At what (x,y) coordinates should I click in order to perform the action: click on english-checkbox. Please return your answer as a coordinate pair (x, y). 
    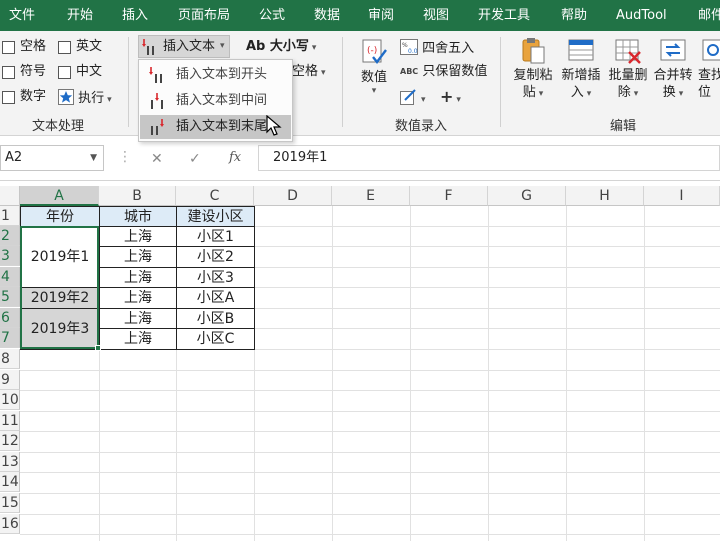
    Looking at the image, I should click on (64, 47).